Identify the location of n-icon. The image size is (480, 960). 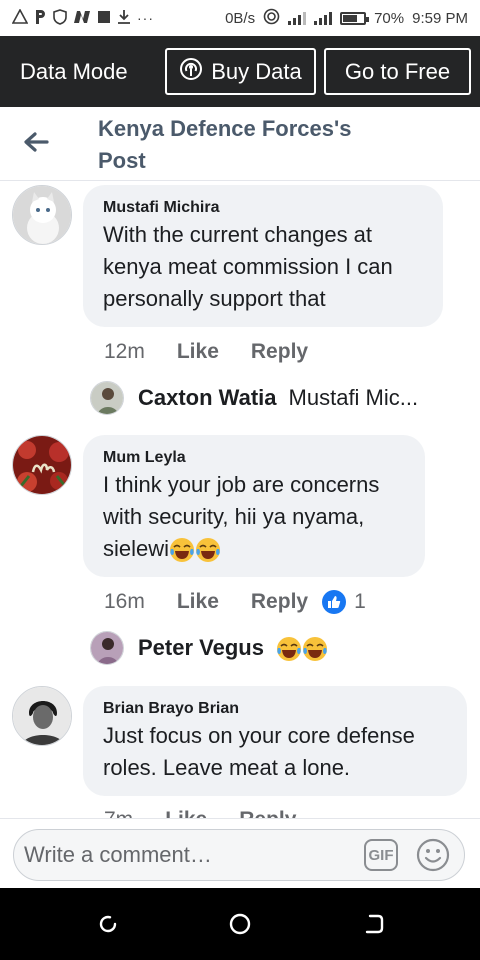
(82, 18).